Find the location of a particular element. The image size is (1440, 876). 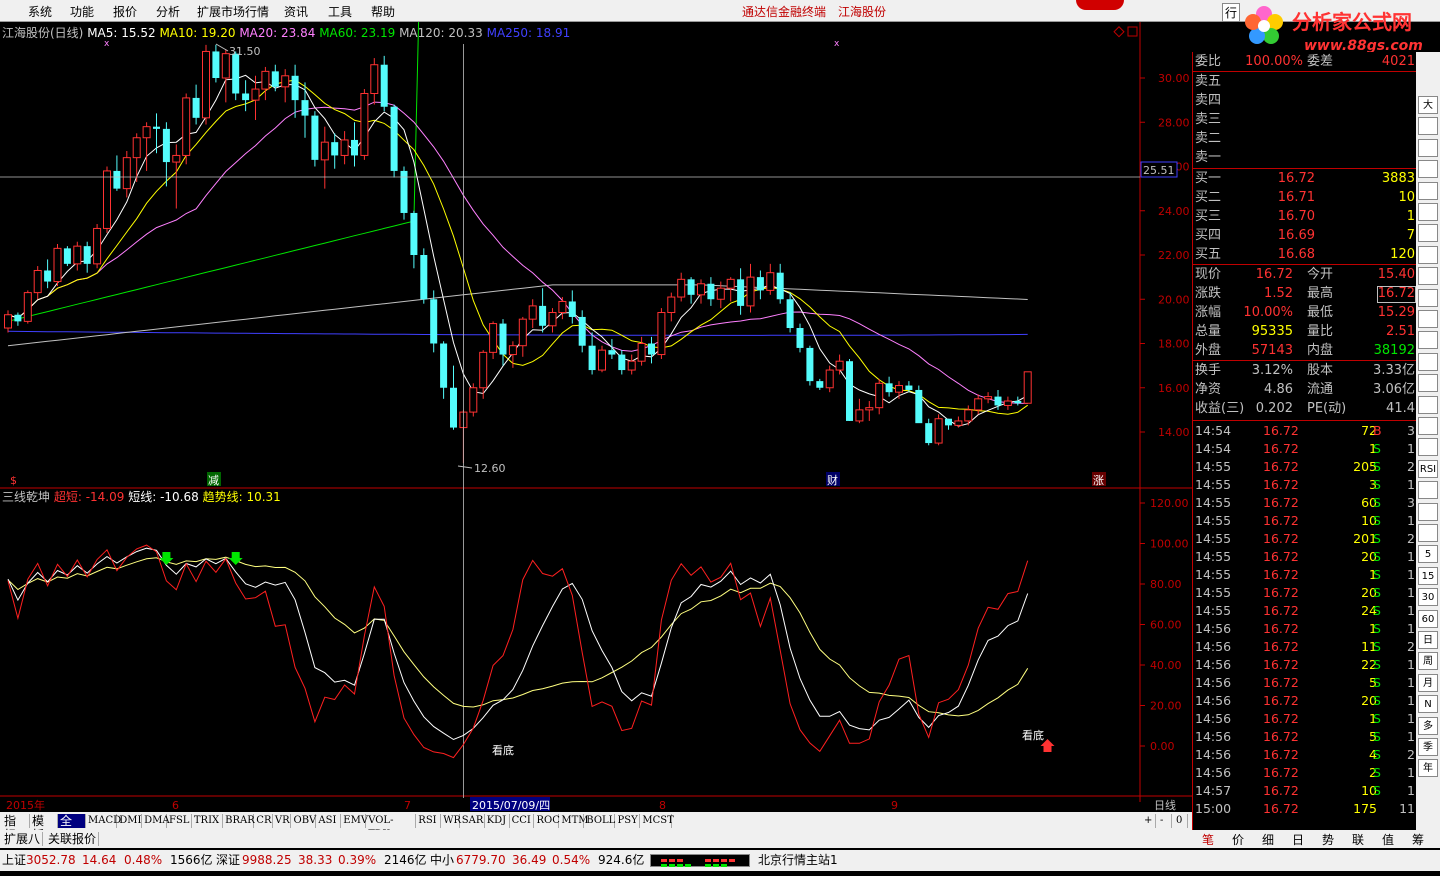

indicator-tab-fsl: FSL is located at coordinates (179, 821).